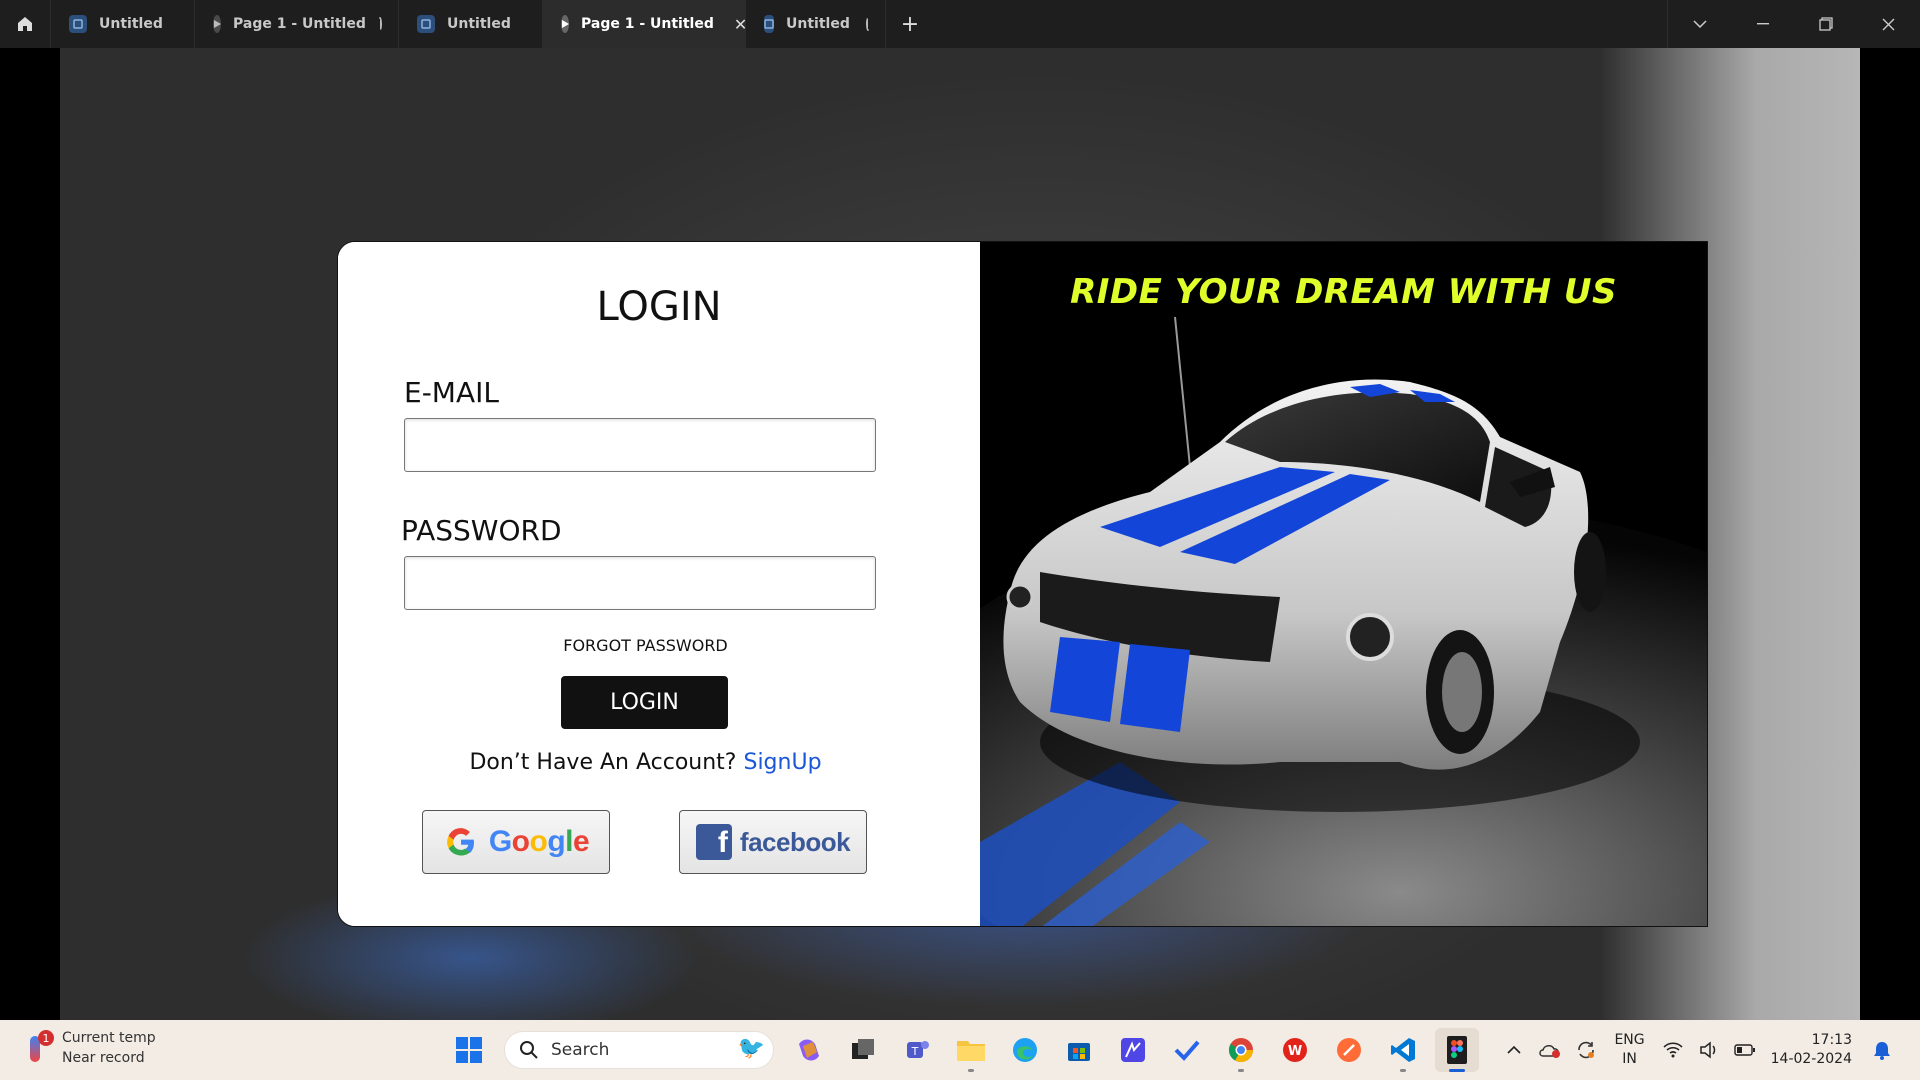 This screenshot has height=1080, width=1920. I want to click on volume-icon, so click(1709, 1050).